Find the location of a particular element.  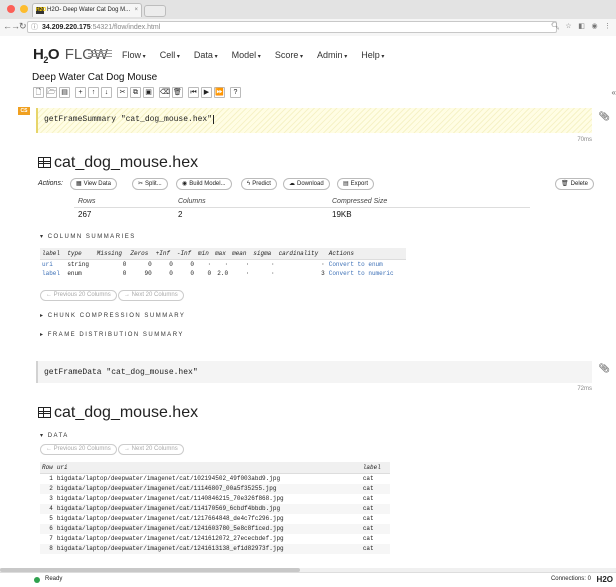

table-cell: 1 is located at coordinates (51, 478).